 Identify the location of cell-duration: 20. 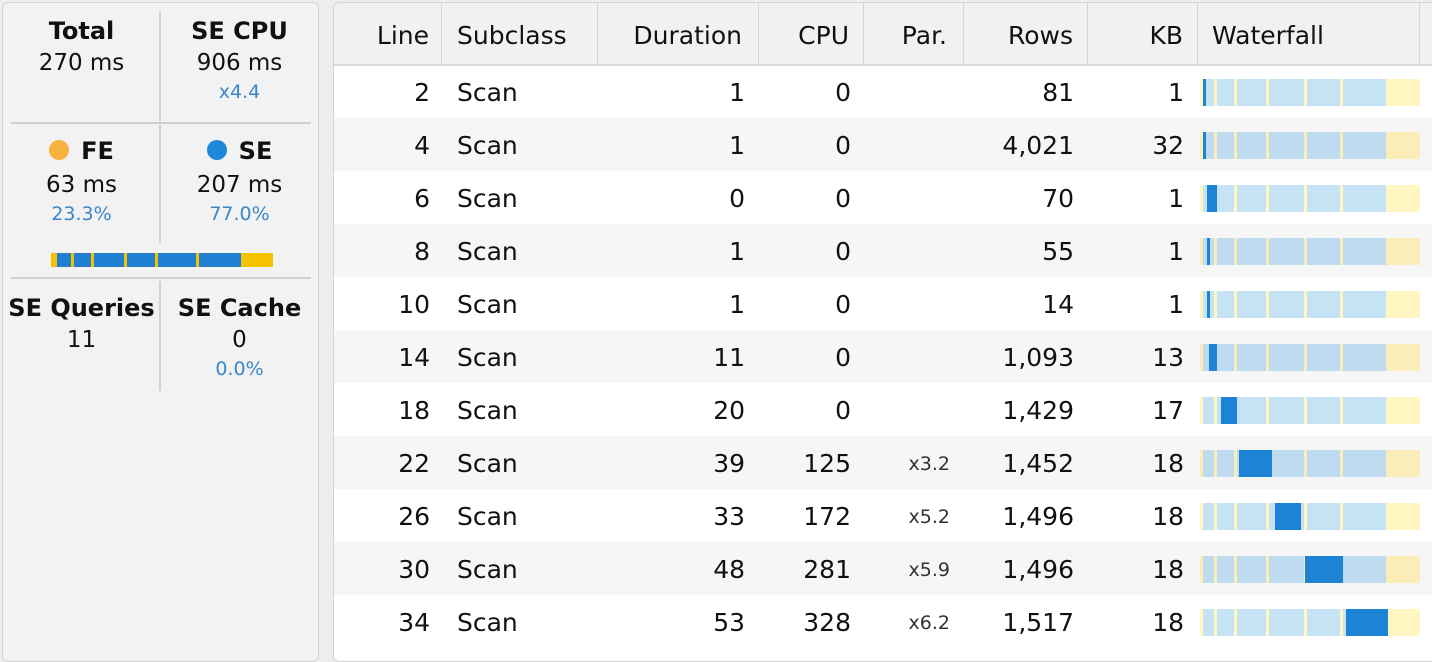
(729, 410).